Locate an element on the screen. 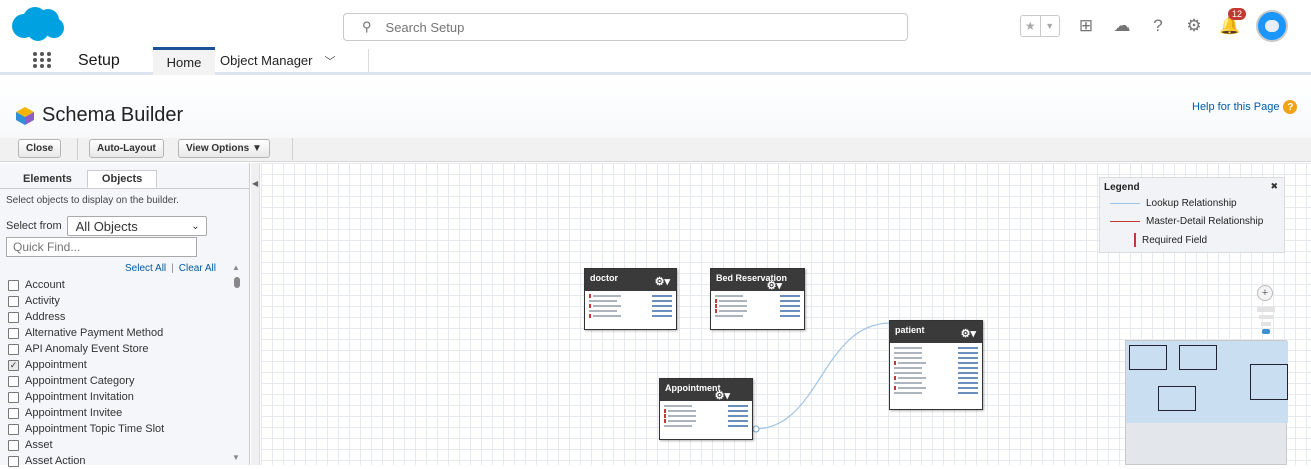 Image resolution: width=1311 pixels, height=469 pixels. list-item: Alternative Payment Method is located at coordinates (118, 333).